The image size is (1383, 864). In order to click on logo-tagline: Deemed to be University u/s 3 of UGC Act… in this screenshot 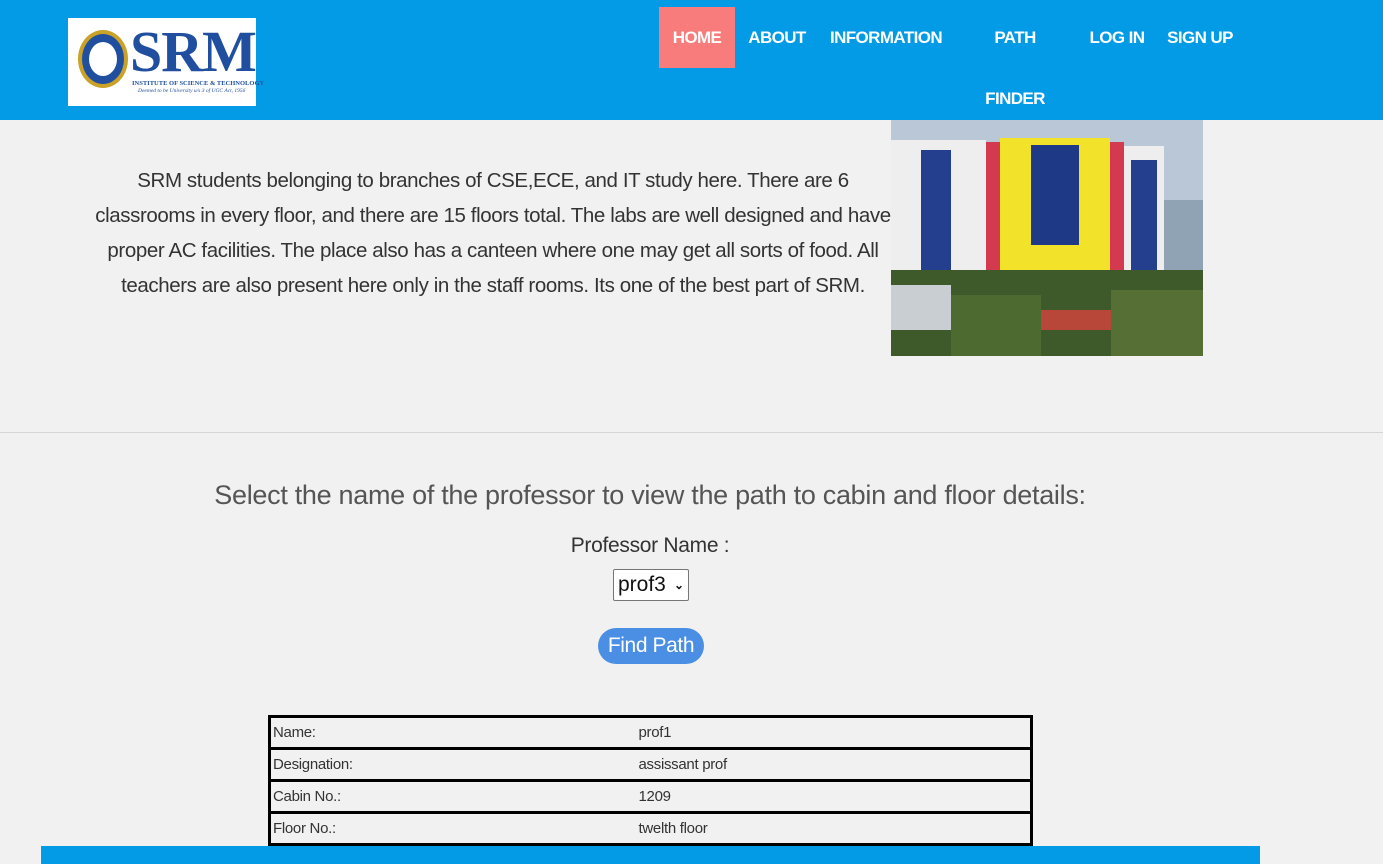, I will do `click(192, 91)`.